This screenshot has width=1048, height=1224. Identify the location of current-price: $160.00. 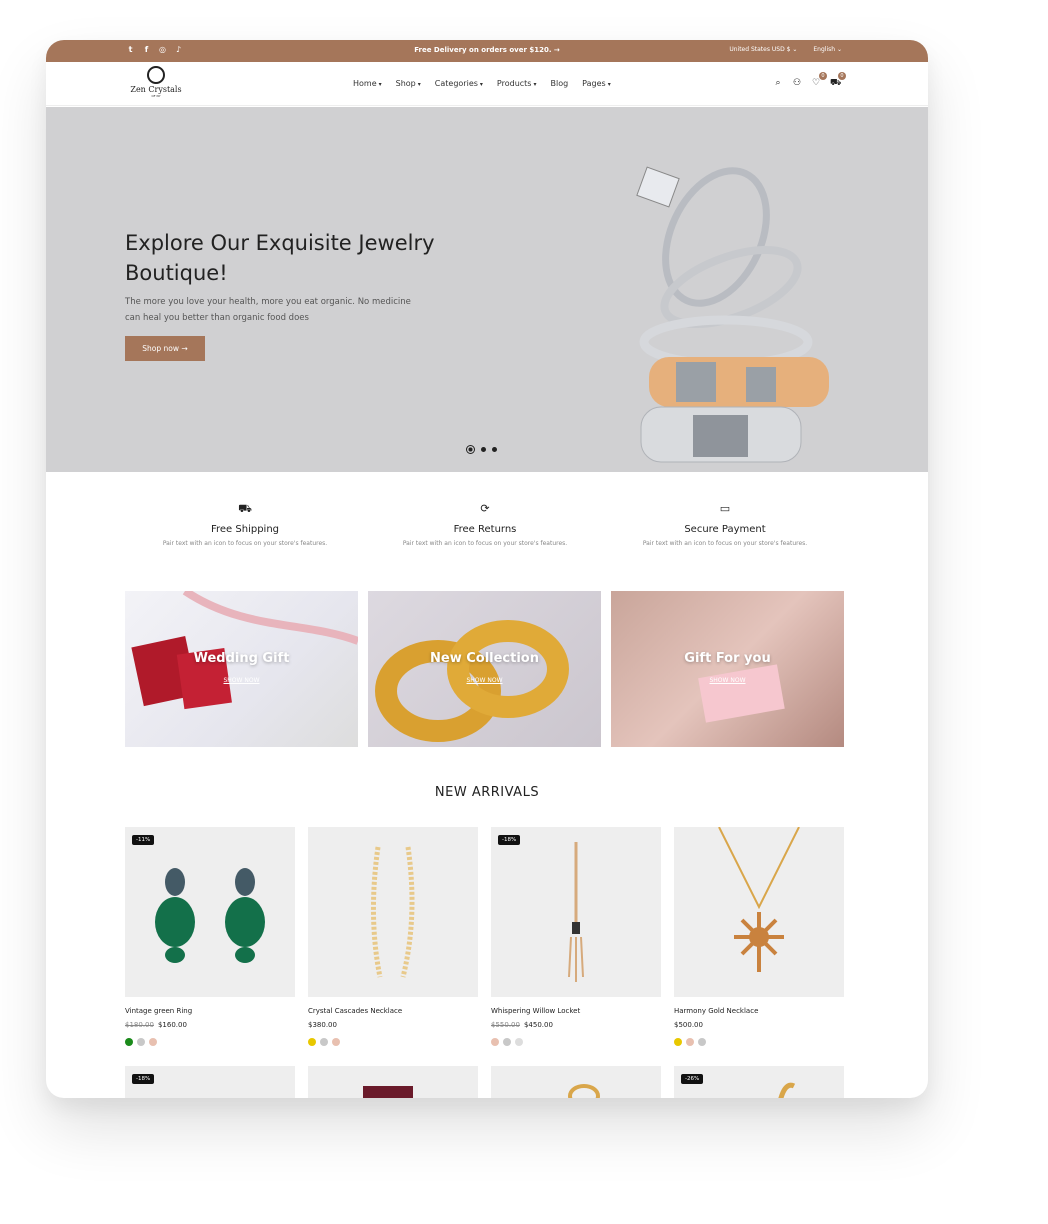
(172, 1025).